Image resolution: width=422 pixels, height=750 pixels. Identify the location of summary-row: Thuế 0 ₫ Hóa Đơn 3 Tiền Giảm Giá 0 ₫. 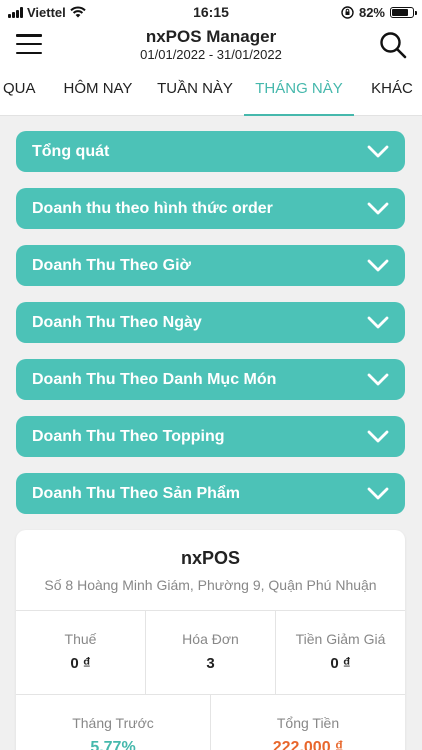
(210, 652).